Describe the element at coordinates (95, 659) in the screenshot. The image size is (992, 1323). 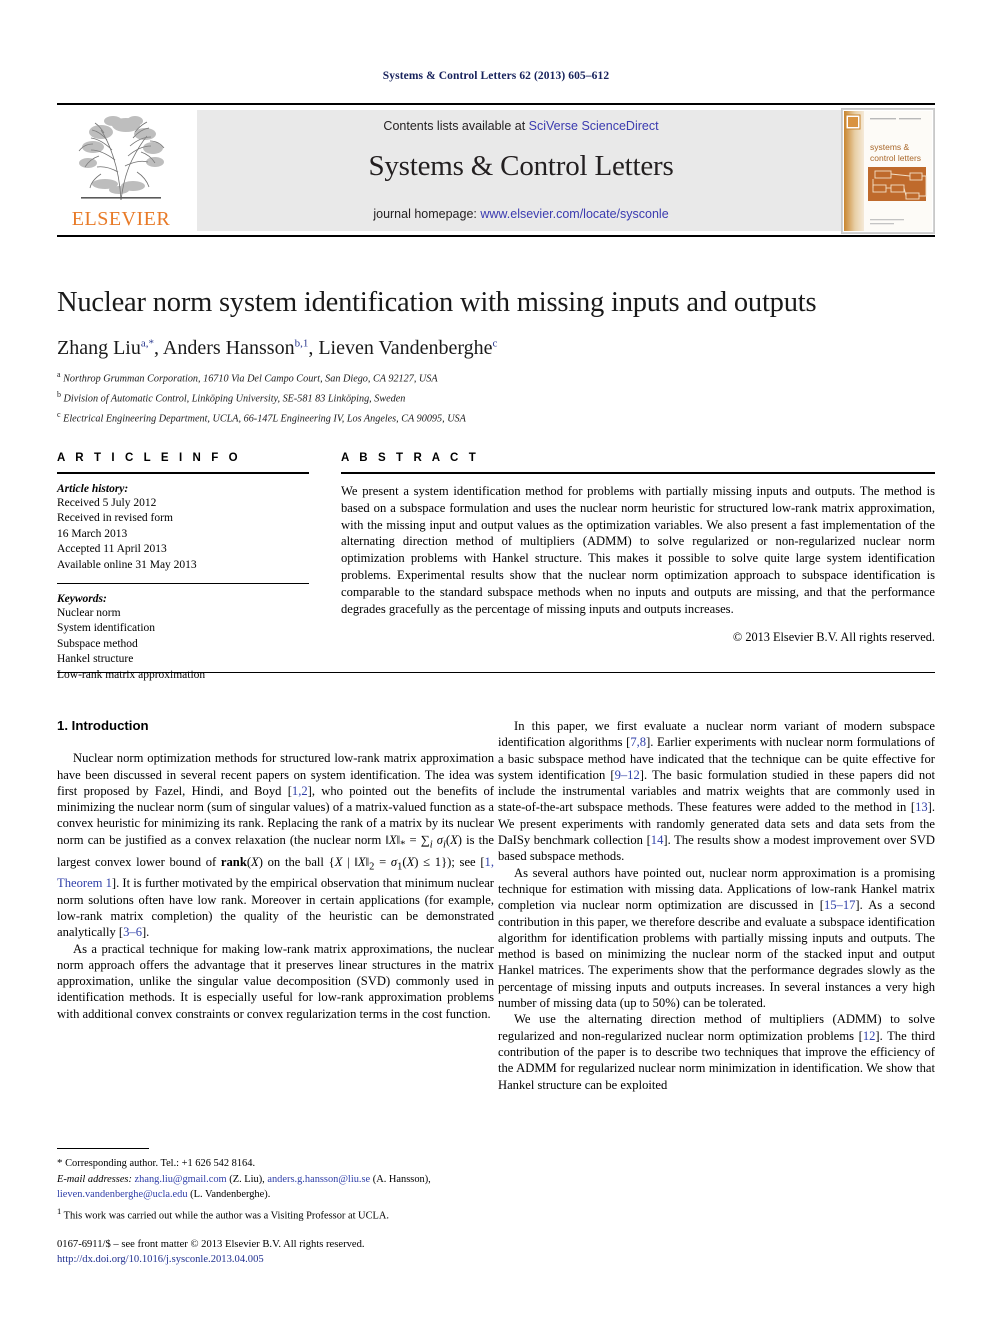
I see `keyword-item: Hankel structure` at that location.